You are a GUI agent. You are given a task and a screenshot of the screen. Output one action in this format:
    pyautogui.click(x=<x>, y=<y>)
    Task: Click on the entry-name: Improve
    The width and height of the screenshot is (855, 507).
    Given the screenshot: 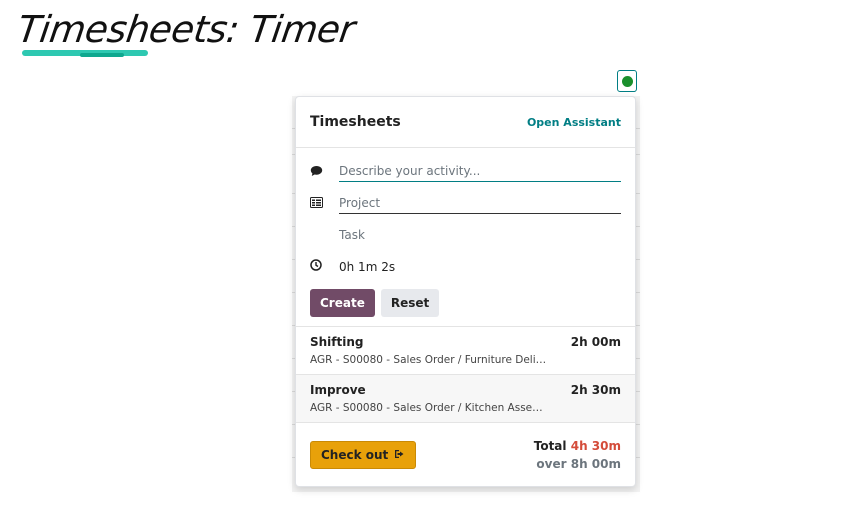 What is the action you would take?
    pyautogui.click(x=338, y=390)
    